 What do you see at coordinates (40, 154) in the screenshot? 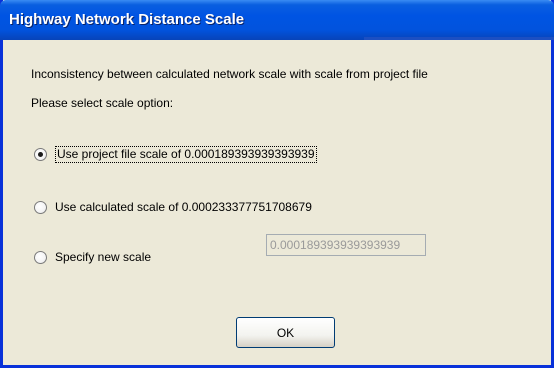
I see `radio-button-checked` at bounding box center [40, 154].